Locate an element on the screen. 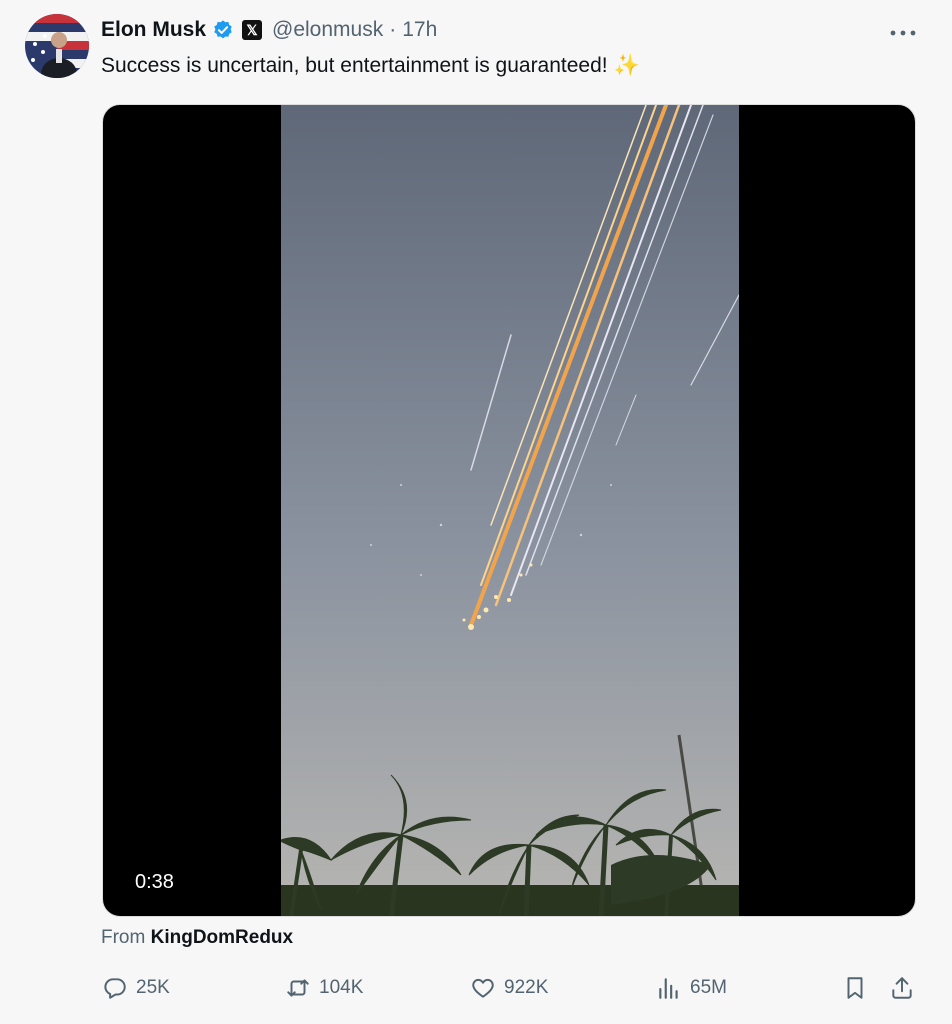  share-icon is located at coordinates (902, 988).